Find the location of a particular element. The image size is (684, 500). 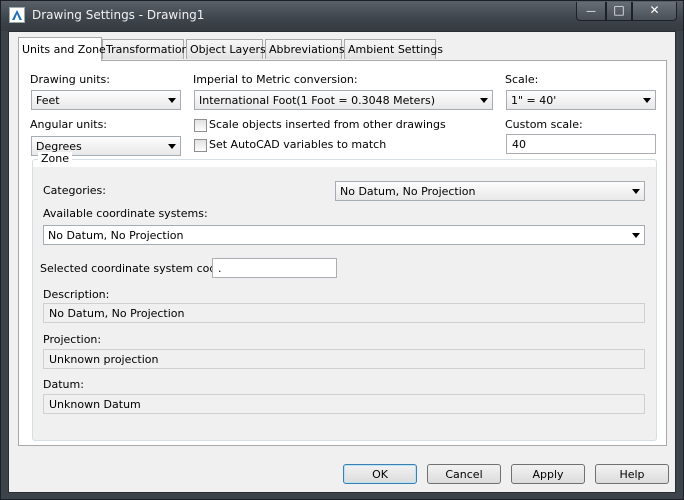

tab-label: Abbreviations is located at coordinates (307, 49).